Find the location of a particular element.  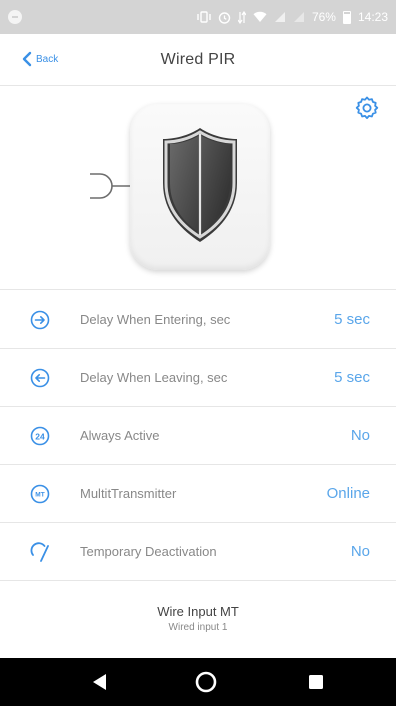

row-multitransmitter: MT MultitTransmitter Online is located at coordinates (198, 494).